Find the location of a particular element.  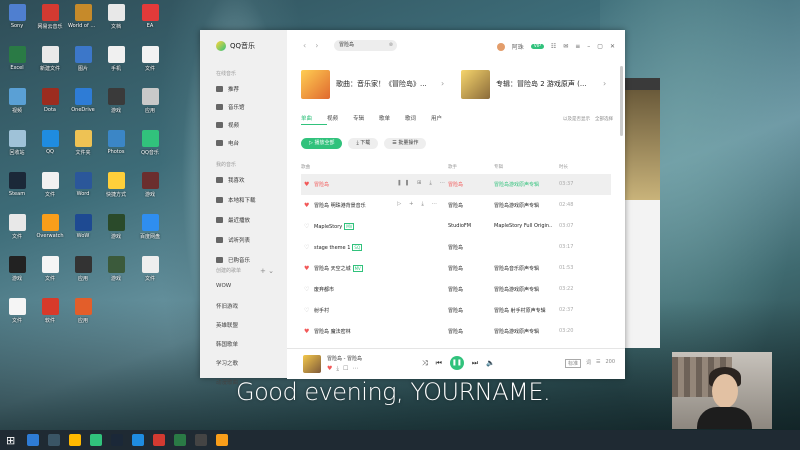

player-title: 冒险岛 - 冒险岛 is located at coordinates (344, 358).